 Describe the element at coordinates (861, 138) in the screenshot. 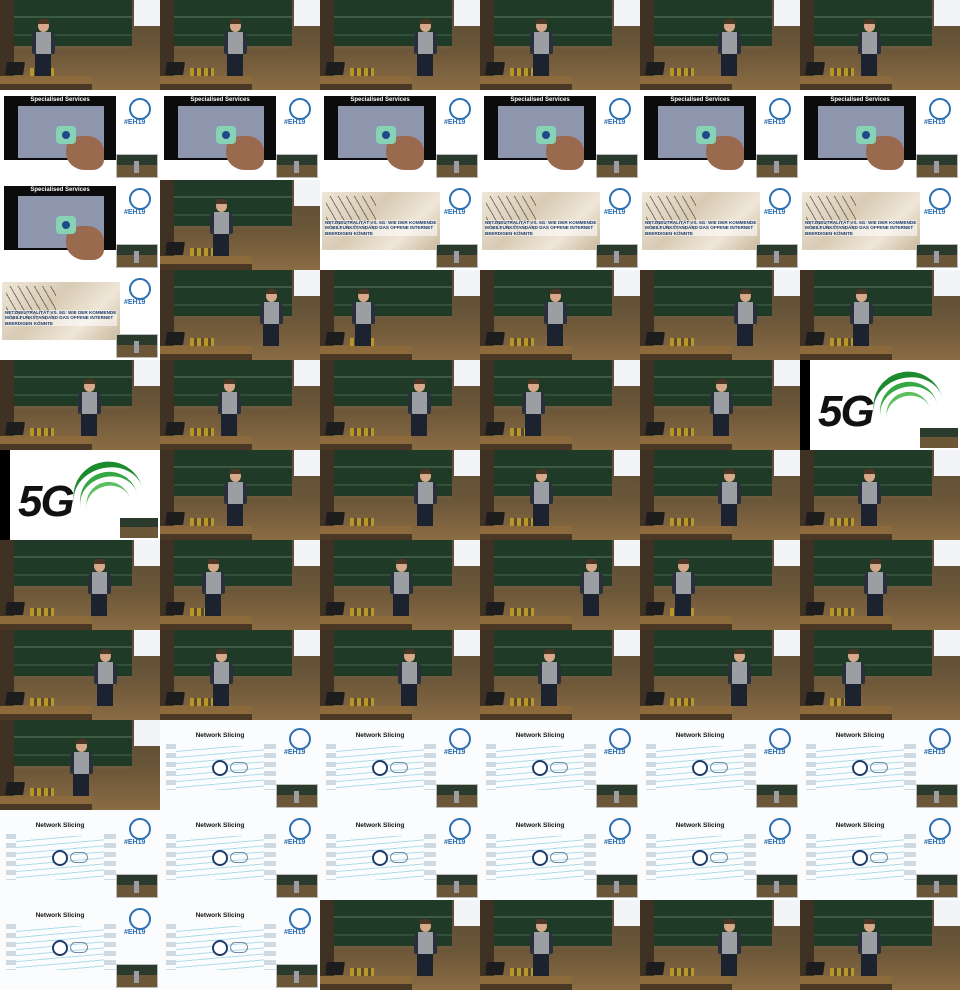

I see `slide-photo` at that location.